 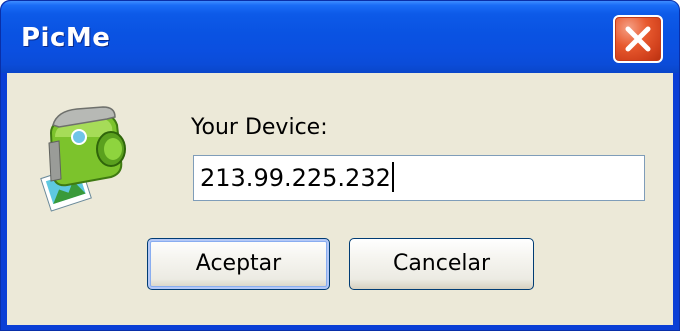 What do you see at coordinates (392, 177) in the screenshot?
I see `text-caret` at bounding box center [392, 177].